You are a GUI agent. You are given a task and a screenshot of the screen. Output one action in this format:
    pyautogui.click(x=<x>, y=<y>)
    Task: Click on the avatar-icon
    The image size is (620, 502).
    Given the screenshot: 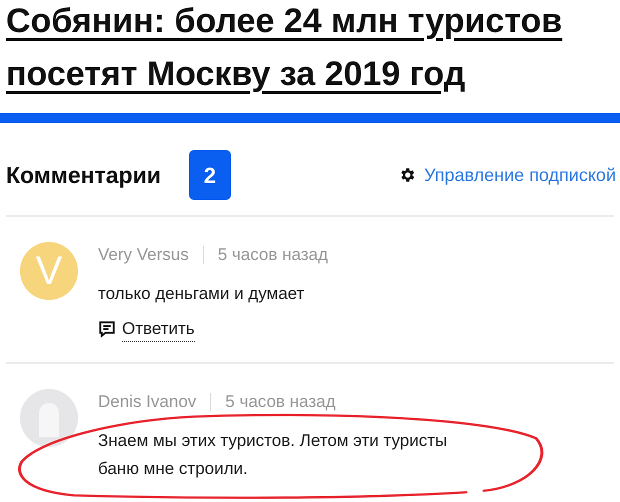 What is the action you would take?
    pyautogui.click(x=49, y=418)
    